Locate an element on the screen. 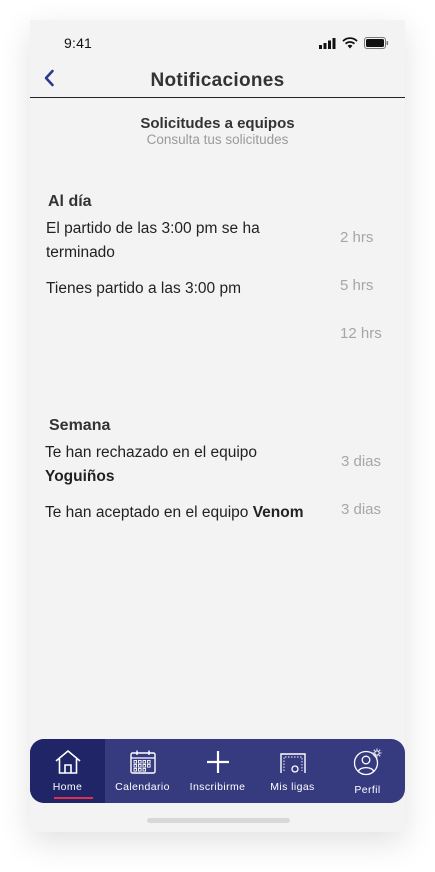  notification-message: Te han rechazado en el equipo is located at coordinates (151, 452).